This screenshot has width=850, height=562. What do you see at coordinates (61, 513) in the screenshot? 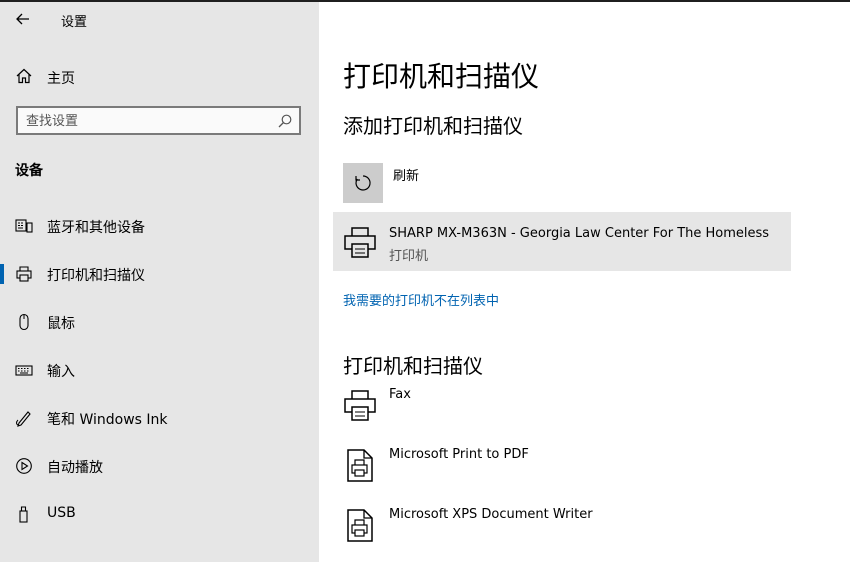
I see `sidebar-item-label: USB` at bounding box center [61, 513].